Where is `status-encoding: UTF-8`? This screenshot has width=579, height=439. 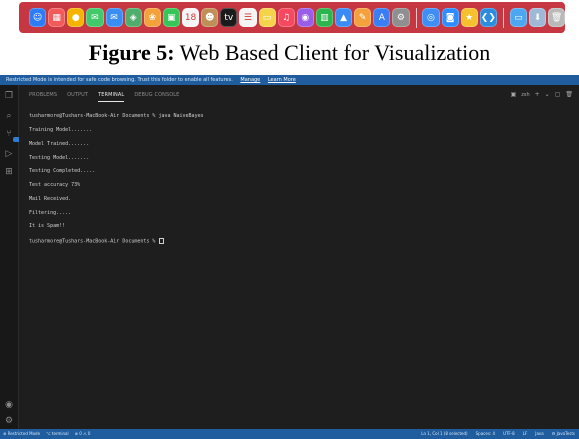 status-encoding: UTF-8 is located at coordinates (509, 434).